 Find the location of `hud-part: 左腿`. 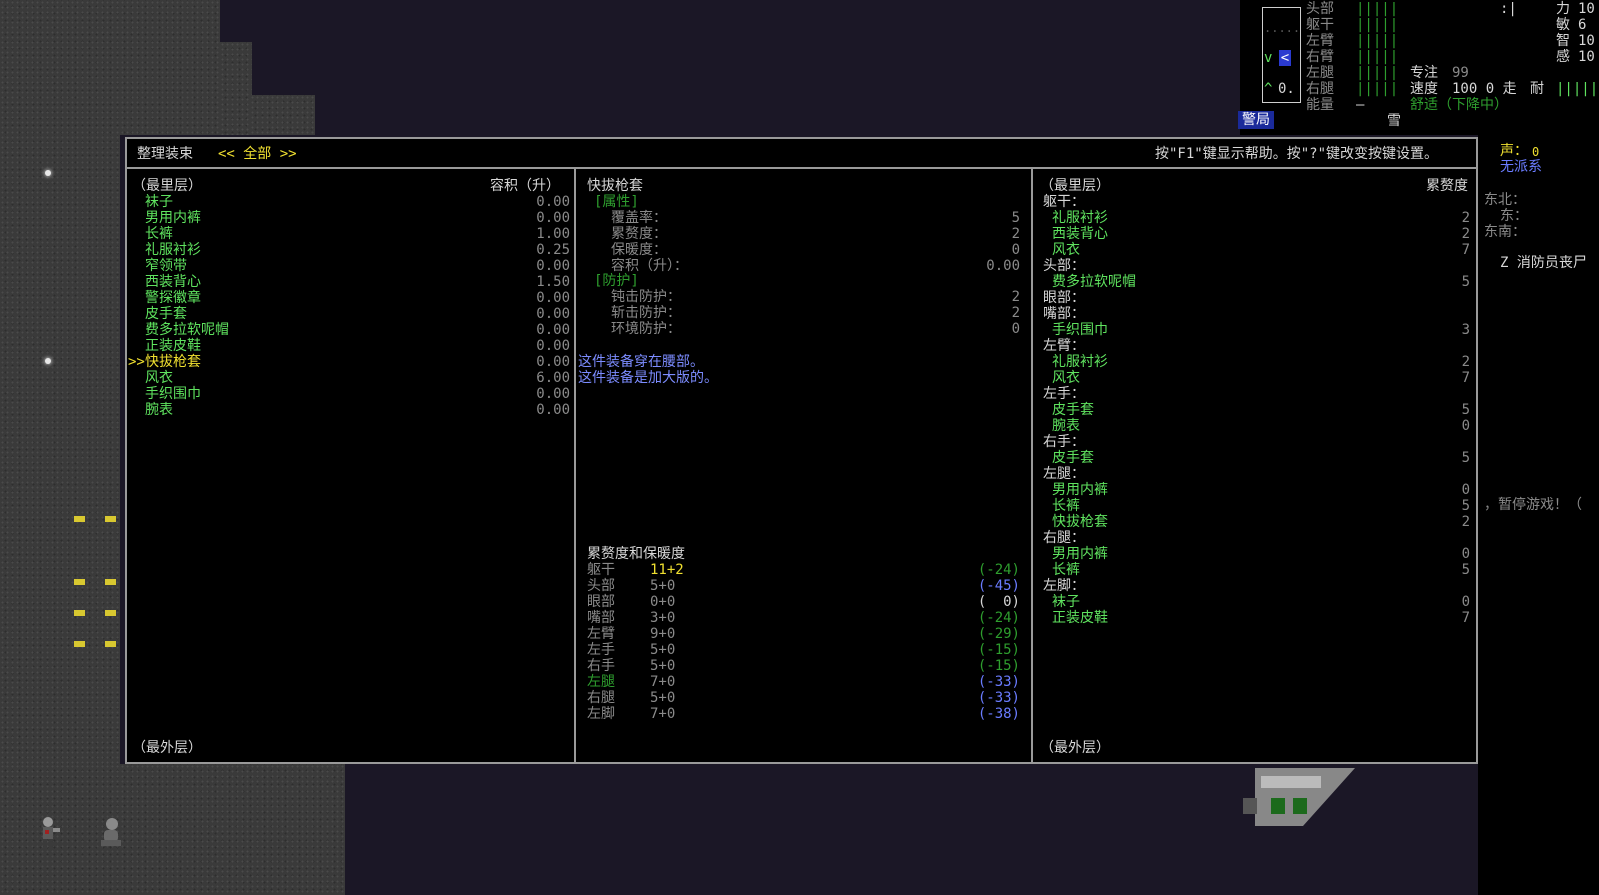

hud-part: 左腿 is located at coordinates (1320, 73).